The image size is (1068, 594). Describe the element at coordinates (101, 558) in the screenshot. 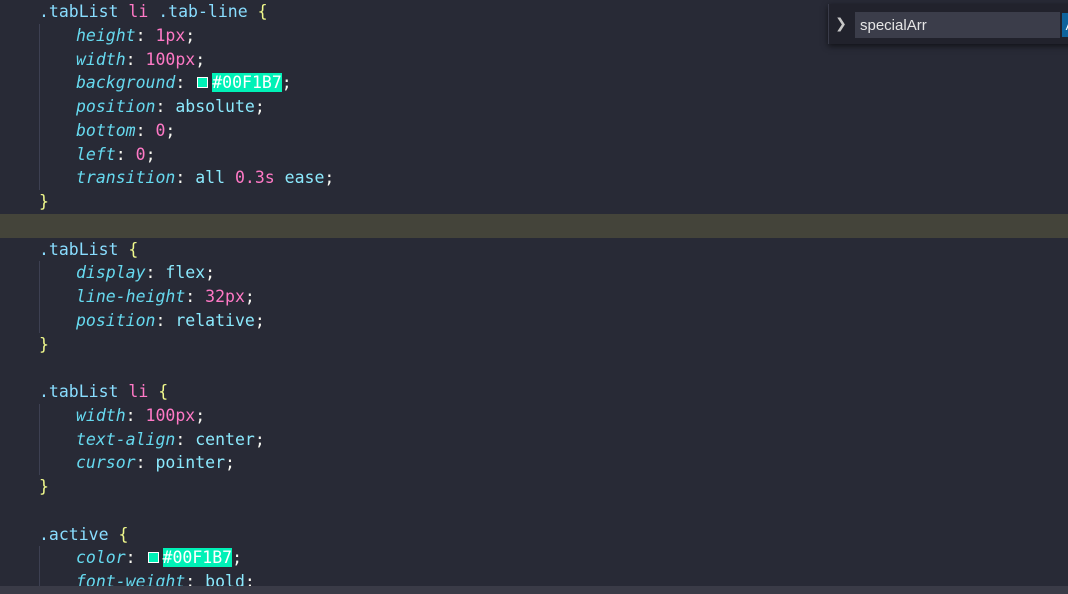

I see `code-token: color` at that location.